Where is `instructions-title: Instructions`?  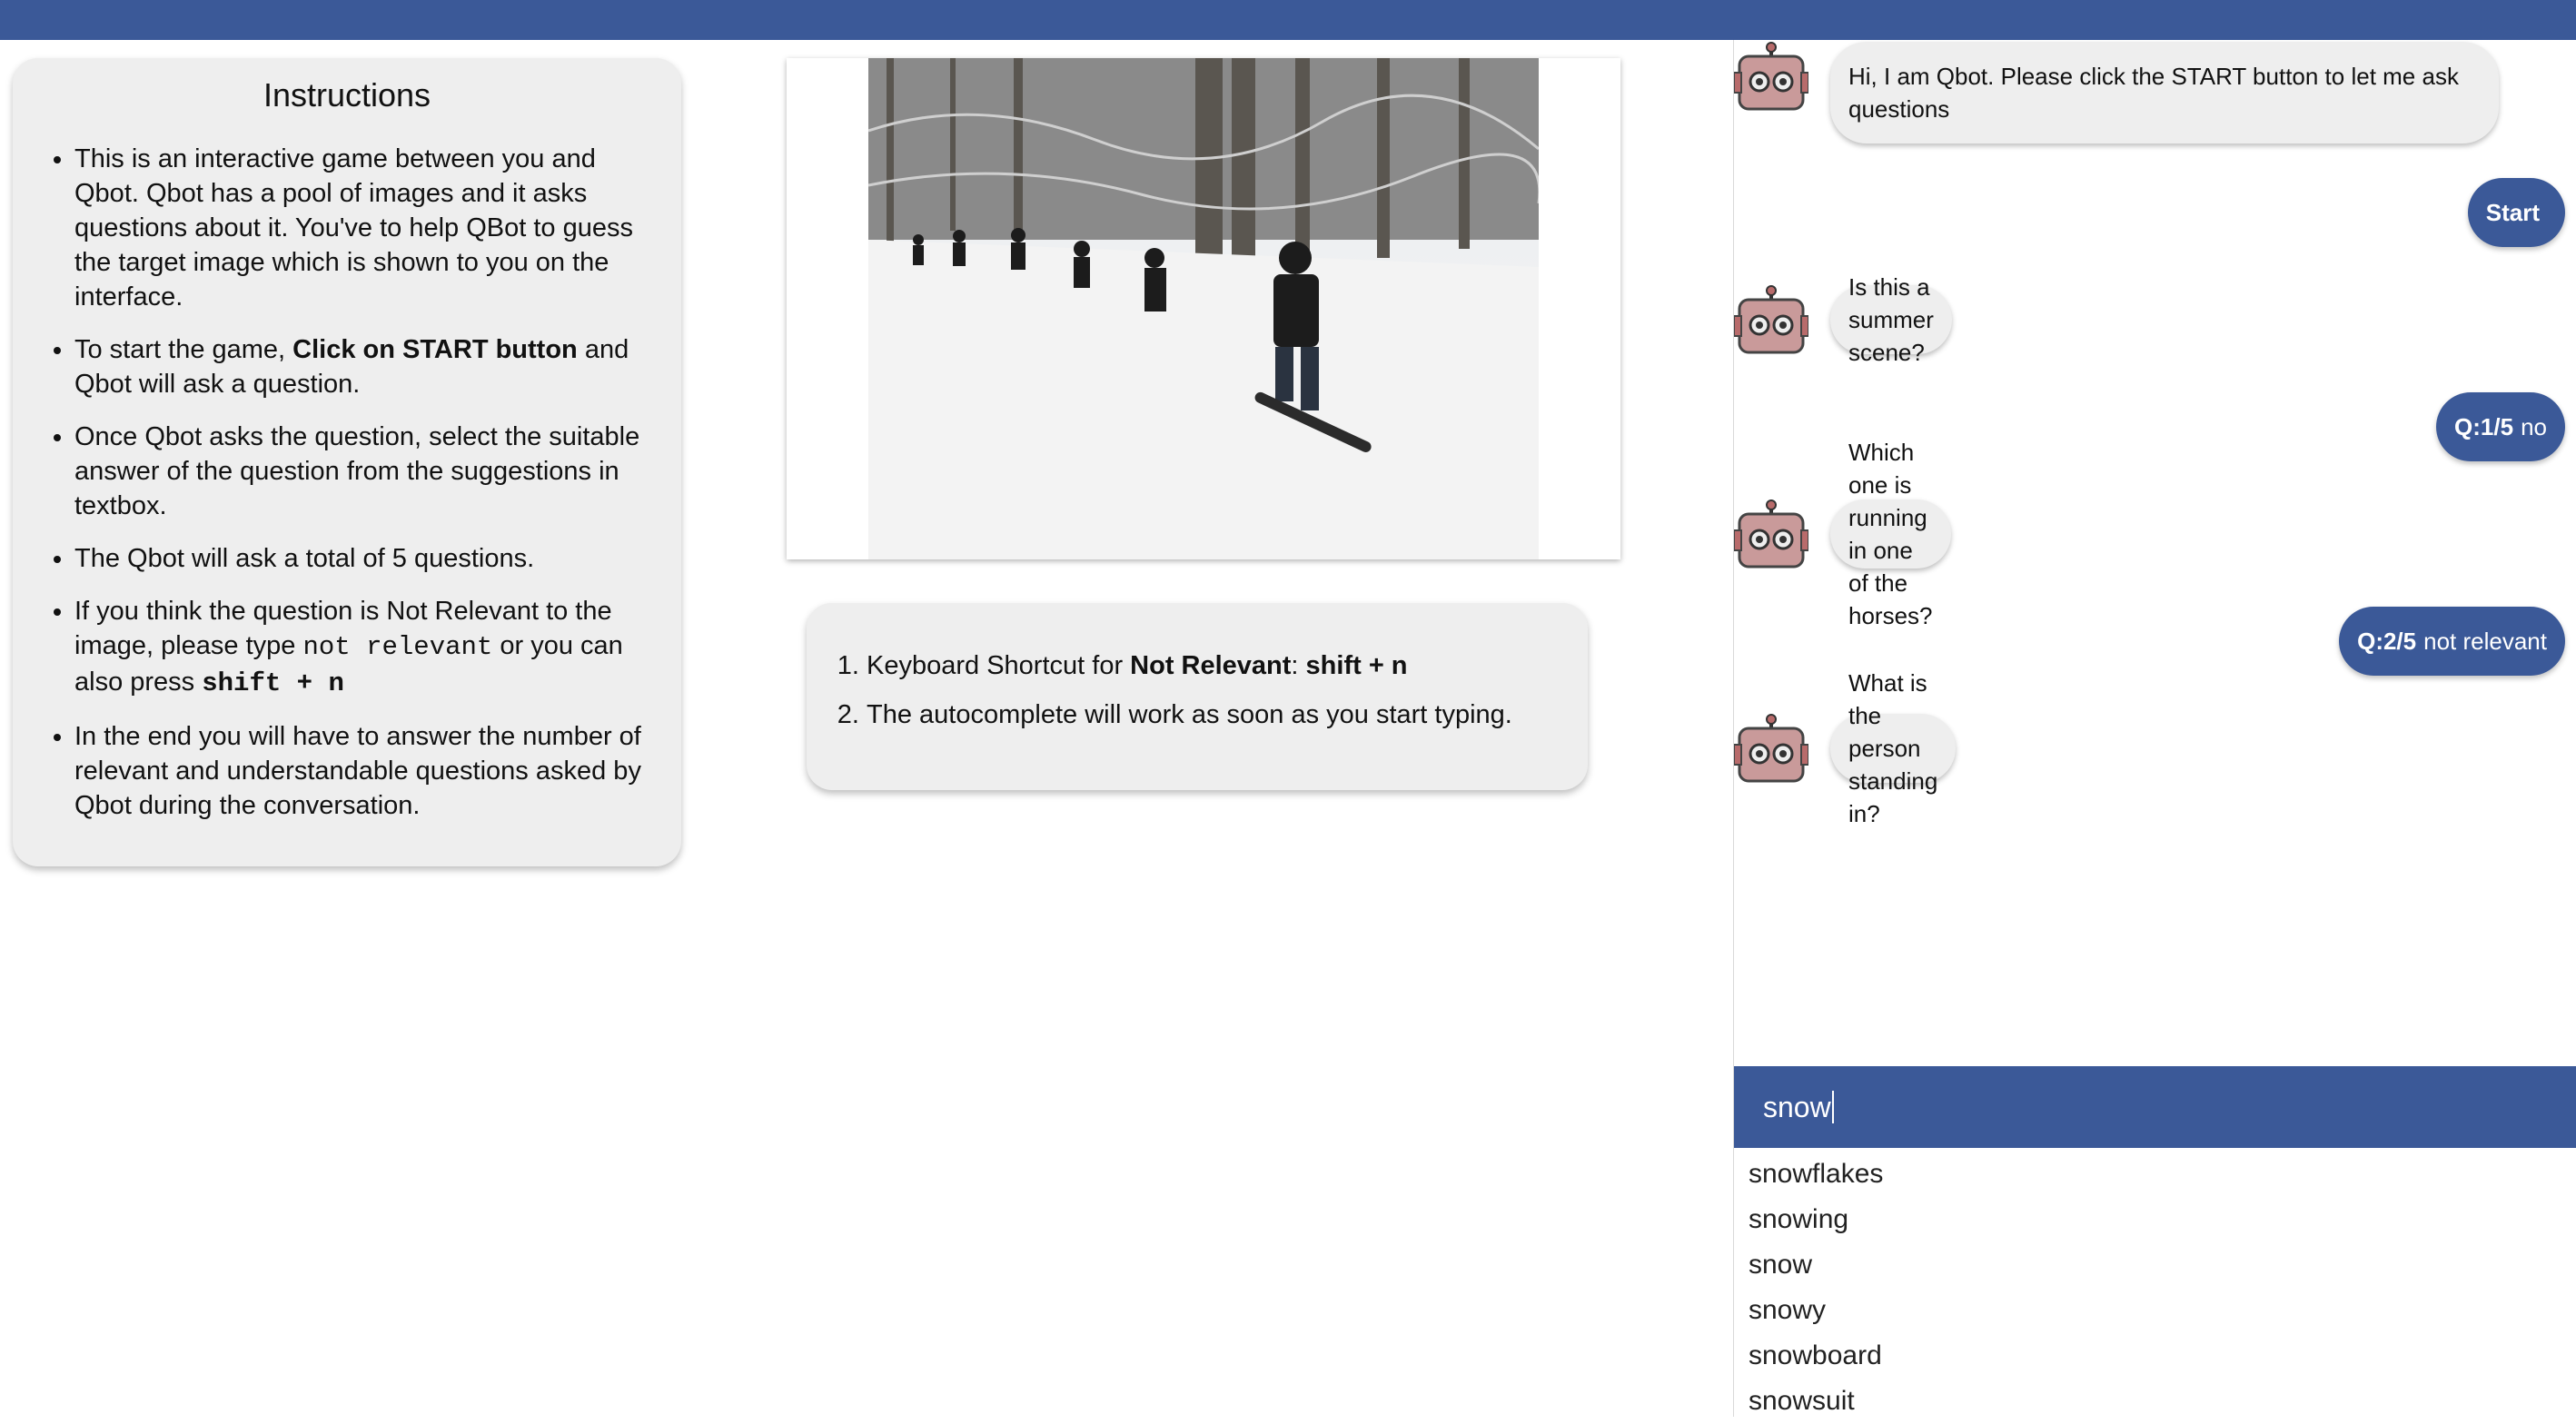 instructions-title: Instructions is located at coordinates (347, 95).